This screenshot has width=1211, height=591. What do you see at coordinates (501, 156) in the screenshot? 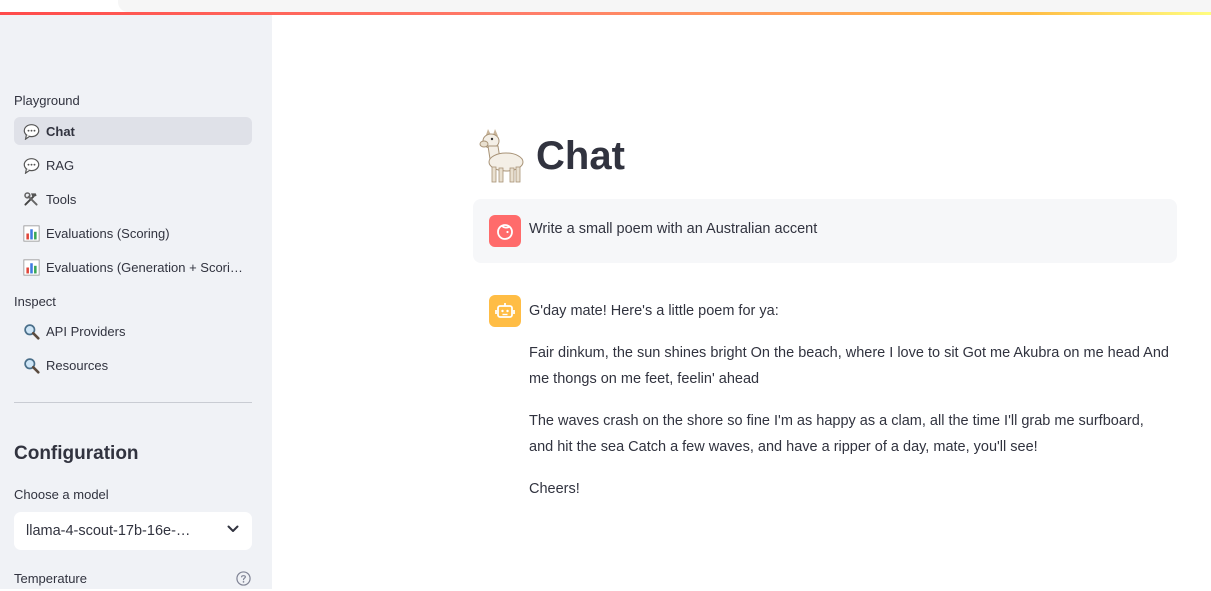
I see `llama-icon` at bounding box center [501, 156].